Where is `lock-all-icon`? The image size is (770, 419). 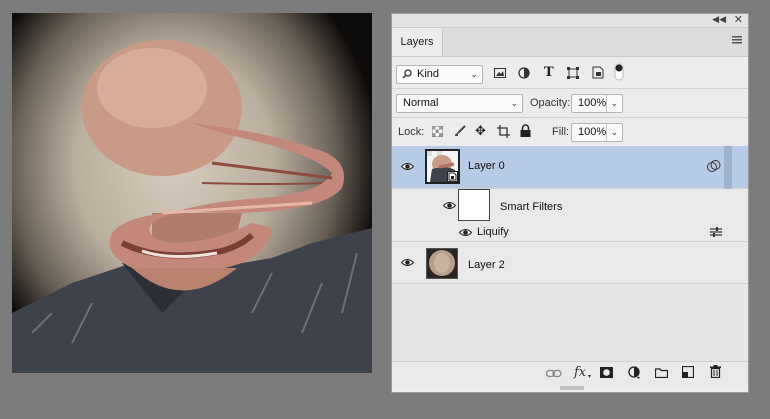 lock-all-icon is located at coordinates (525, 130).